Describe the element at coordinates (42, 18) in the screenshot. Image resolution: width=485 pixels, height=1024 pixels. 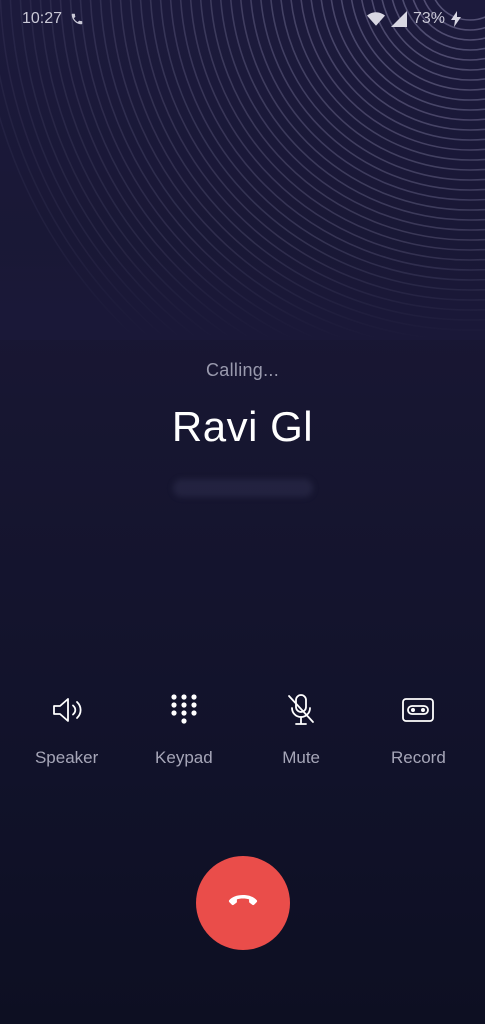
I see `status-time: 10:27` at that location.